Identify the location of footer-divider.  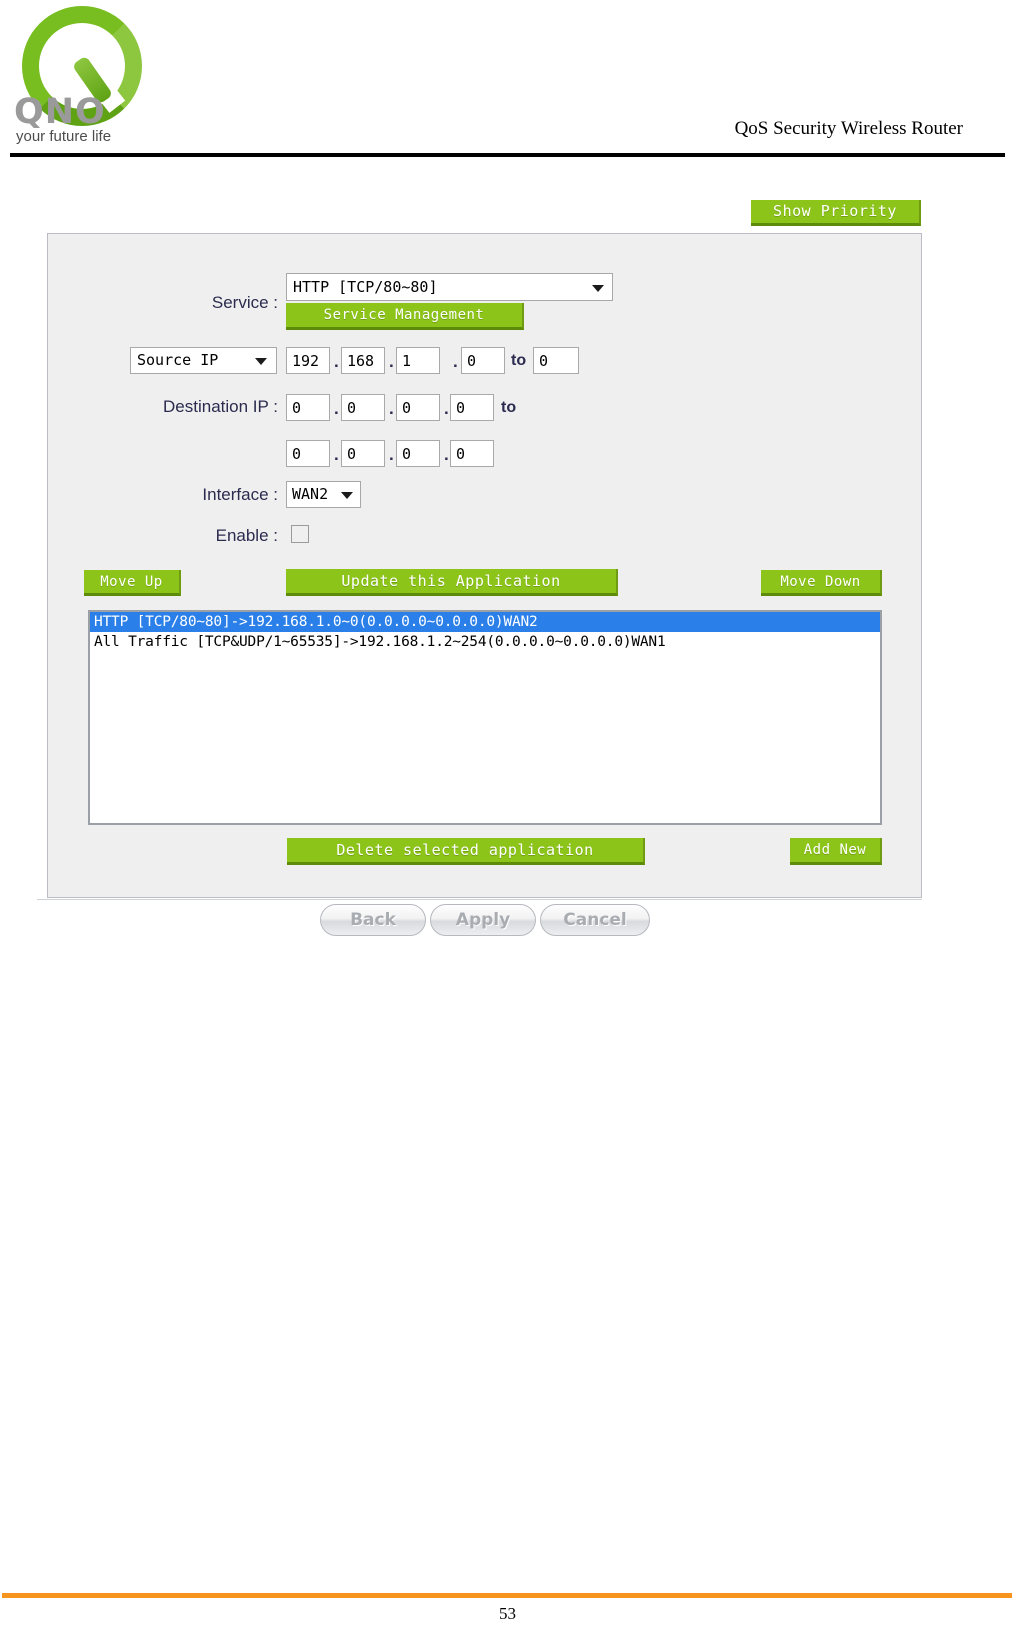
(507, 1595).